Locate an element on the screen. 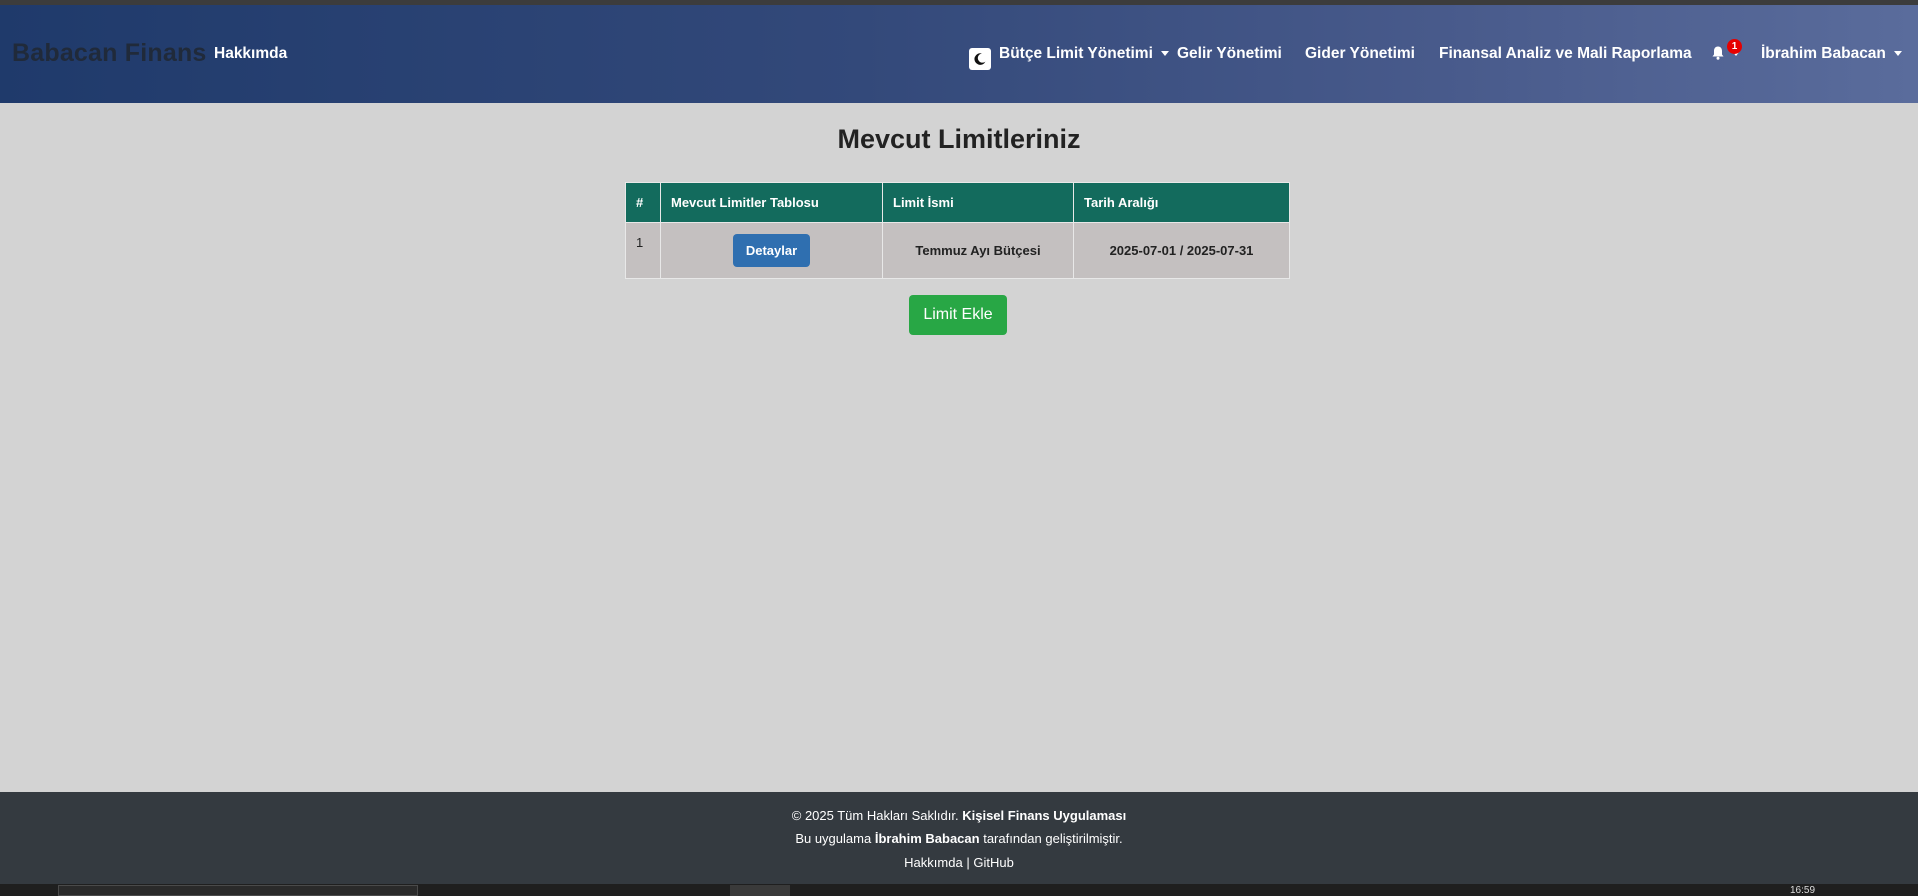 This screenshot has height=896, width=1918. brand-logo: Babacan Finans is located at coordinates (109, 53).